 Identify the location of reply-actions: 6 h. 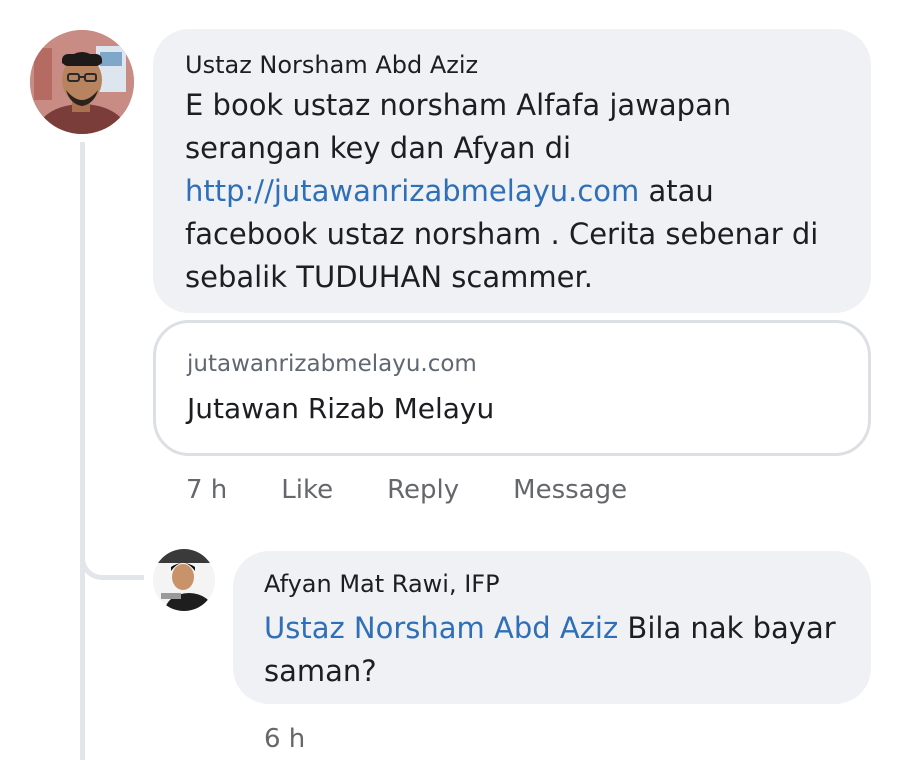
(311, 739).